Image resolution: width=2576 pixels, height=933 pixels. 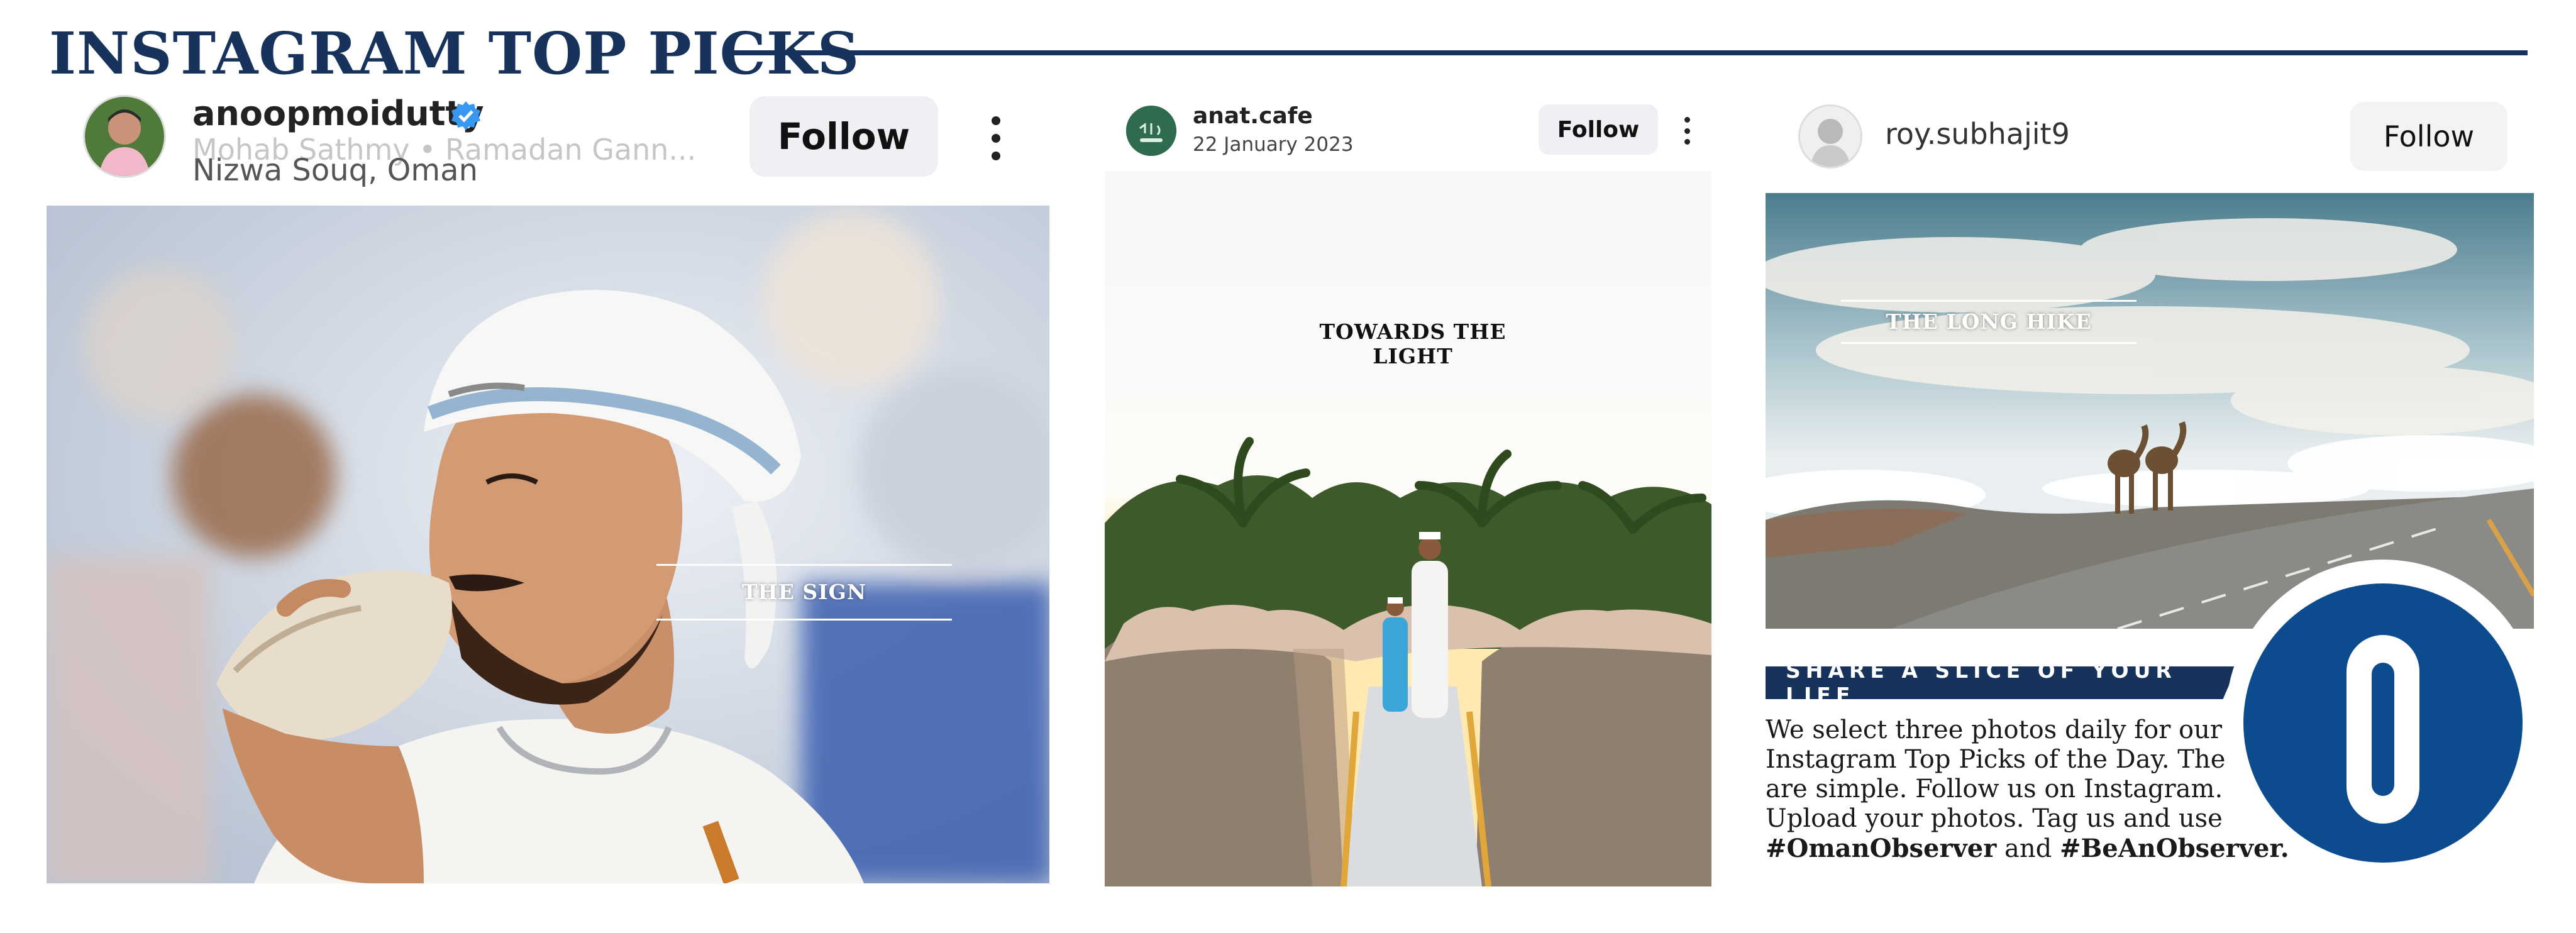 I want to click on observer-logo, so click(x=2383, y=717).